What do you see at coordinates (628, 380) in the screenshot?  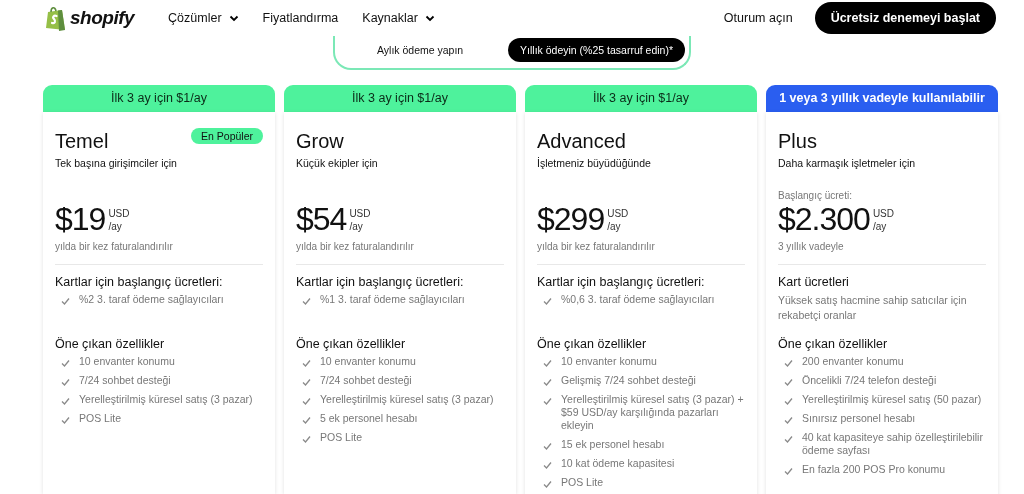 I see `feature-text: Gelişmiş 7/24 sohbet desteği` at bounding box center [628, 380].